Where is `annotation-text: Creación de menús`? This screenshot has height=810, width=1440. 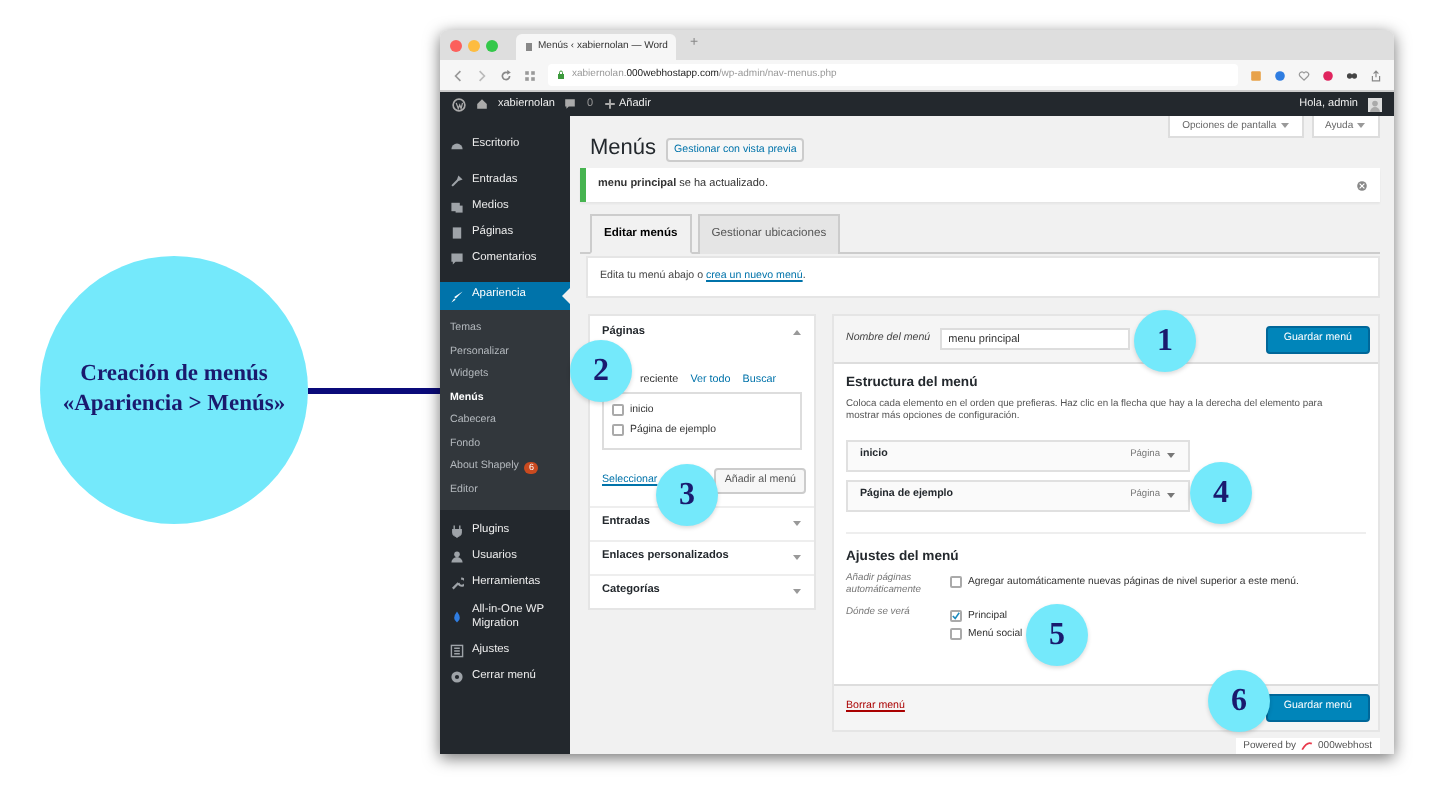 annotation-text: Creación de menús is located at coordinates (174, 375).